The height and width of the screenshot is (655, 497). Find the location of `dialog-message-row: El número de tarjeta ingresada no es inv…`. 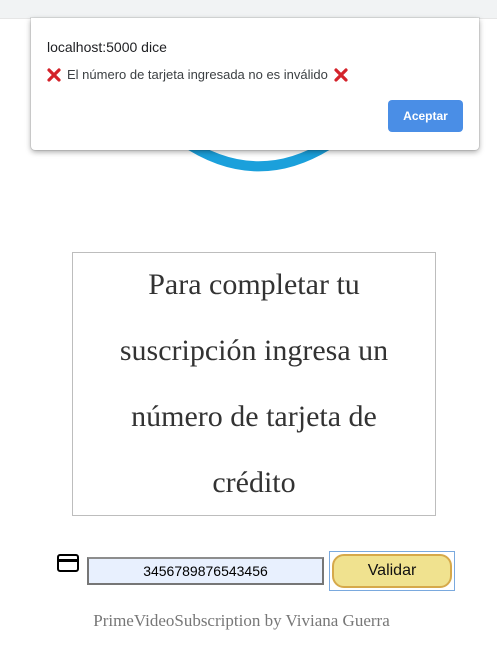

dialog-message-row: El número de tarjeta ingresada no es inv… is located at coordinates (197, 74).